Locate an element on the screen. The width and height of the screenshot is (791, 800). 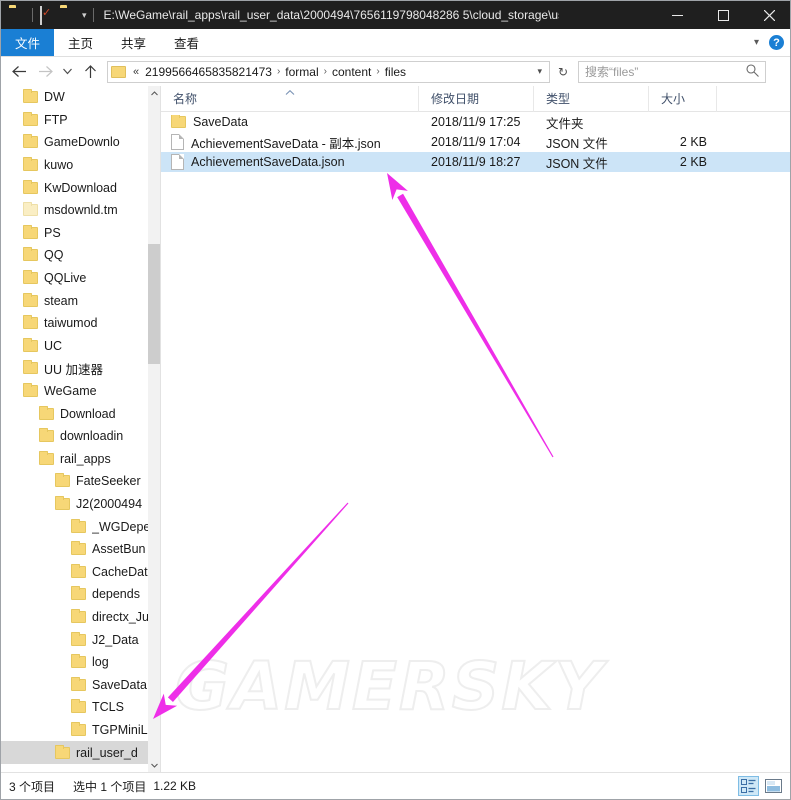
back-button is located at coordinates (19, 72).